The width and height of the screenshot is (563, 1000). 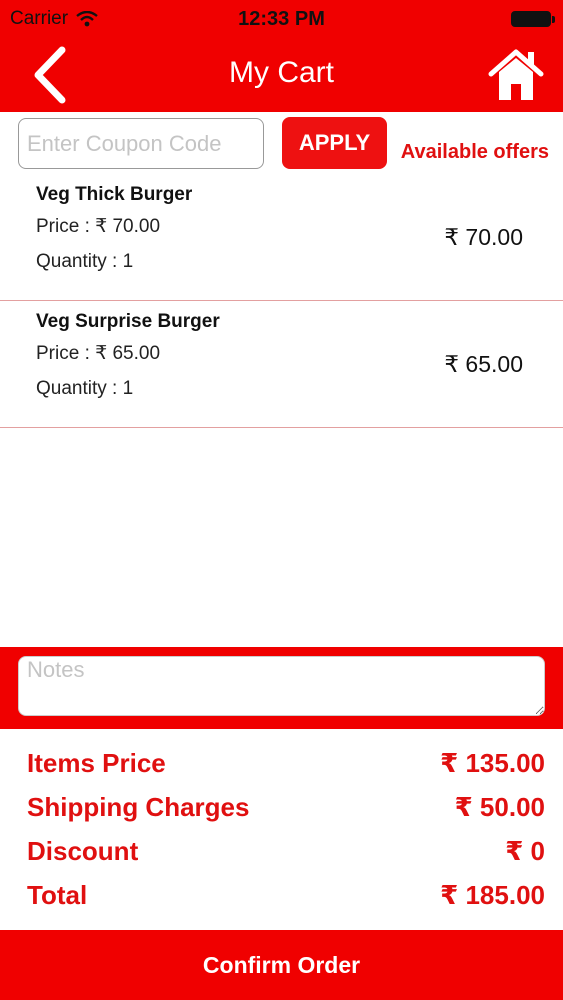 I want to click on available-offers-link: Available offers, so click(x=475, y=152).